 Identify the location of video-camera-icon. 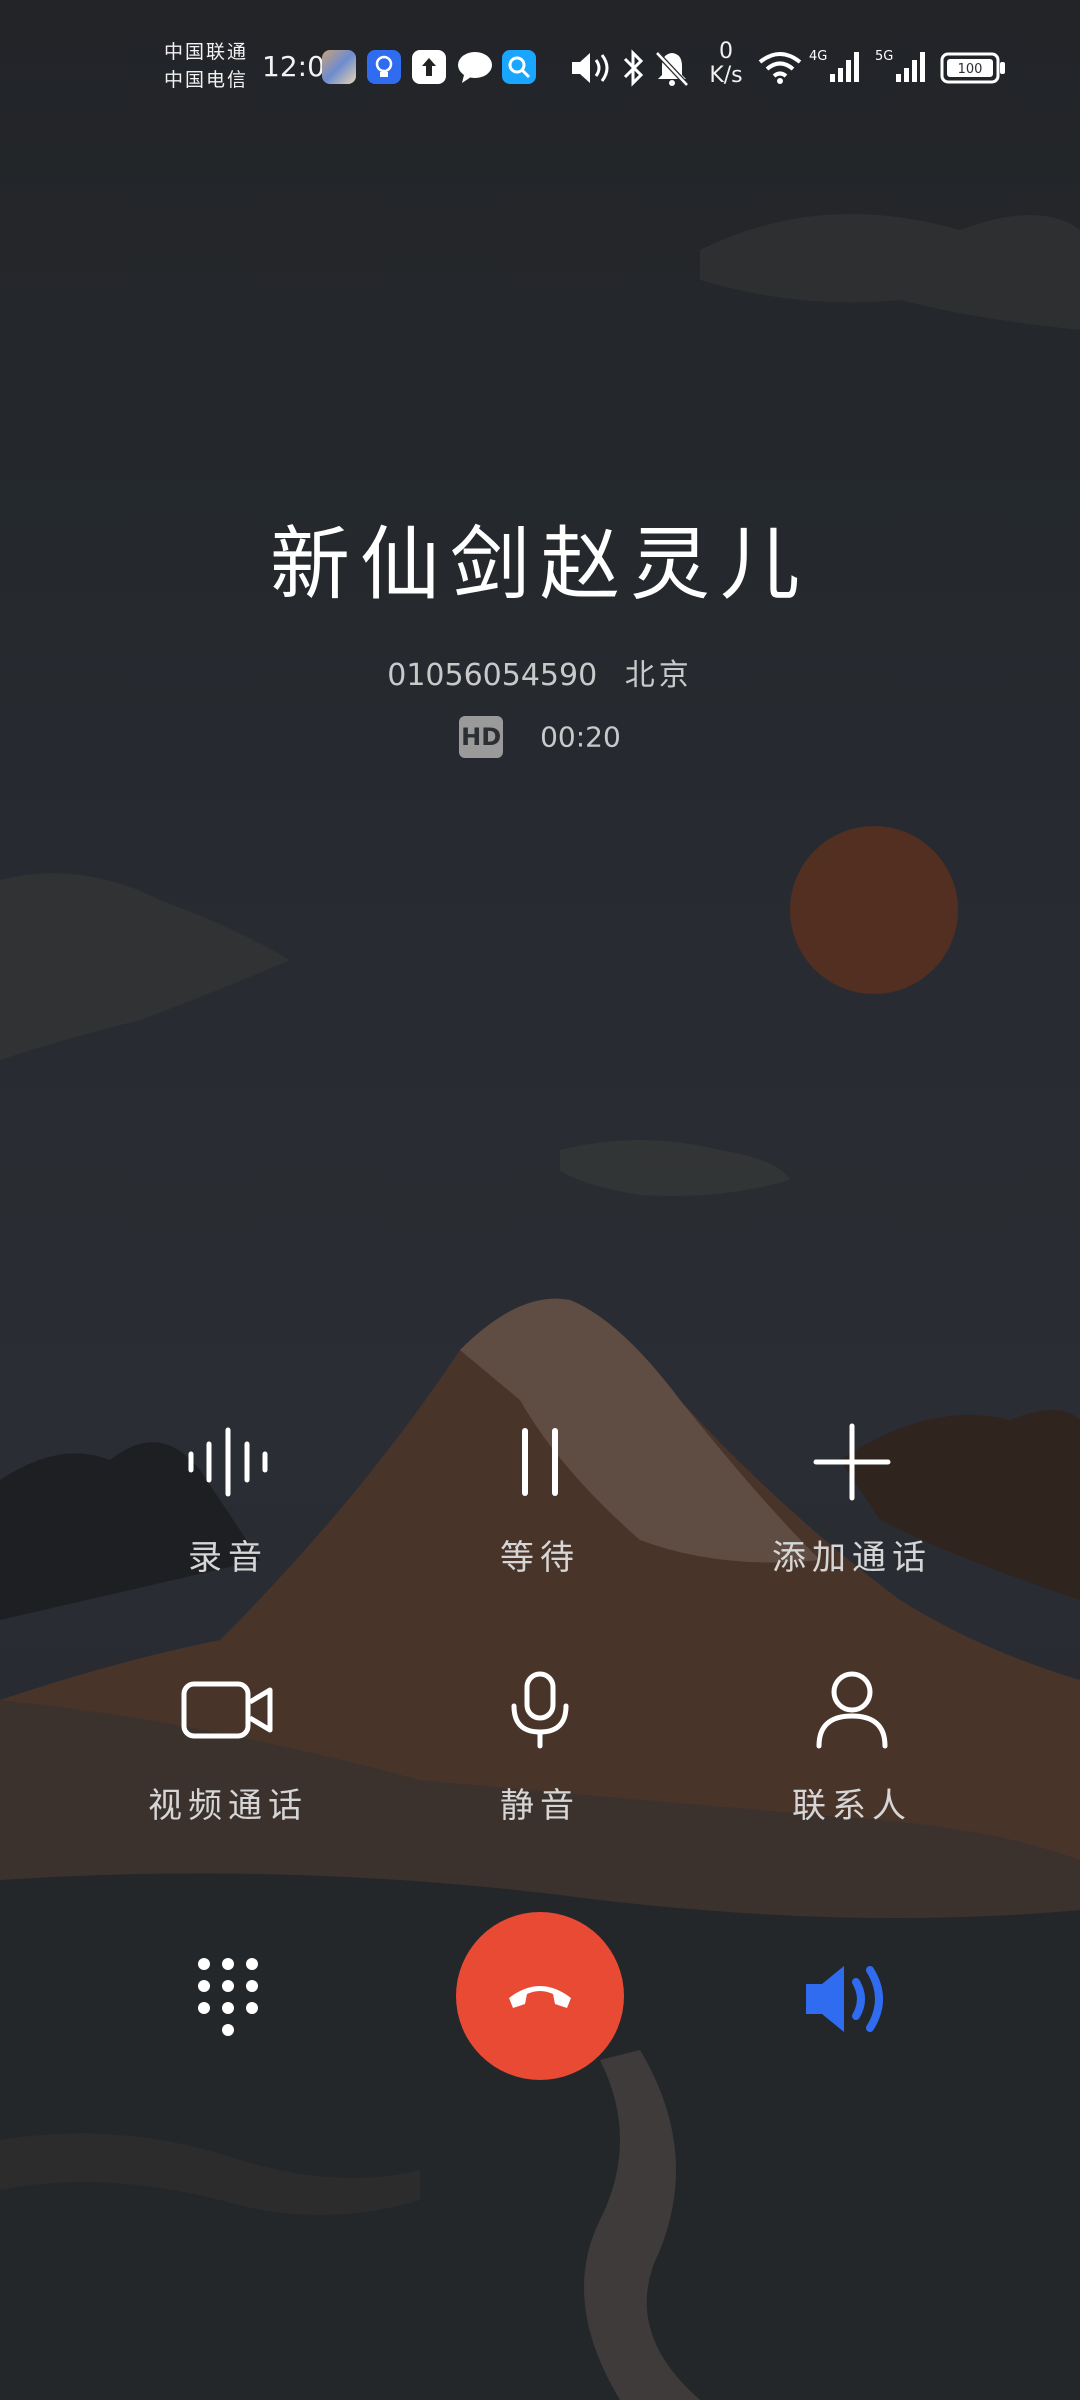
(227, 1710).